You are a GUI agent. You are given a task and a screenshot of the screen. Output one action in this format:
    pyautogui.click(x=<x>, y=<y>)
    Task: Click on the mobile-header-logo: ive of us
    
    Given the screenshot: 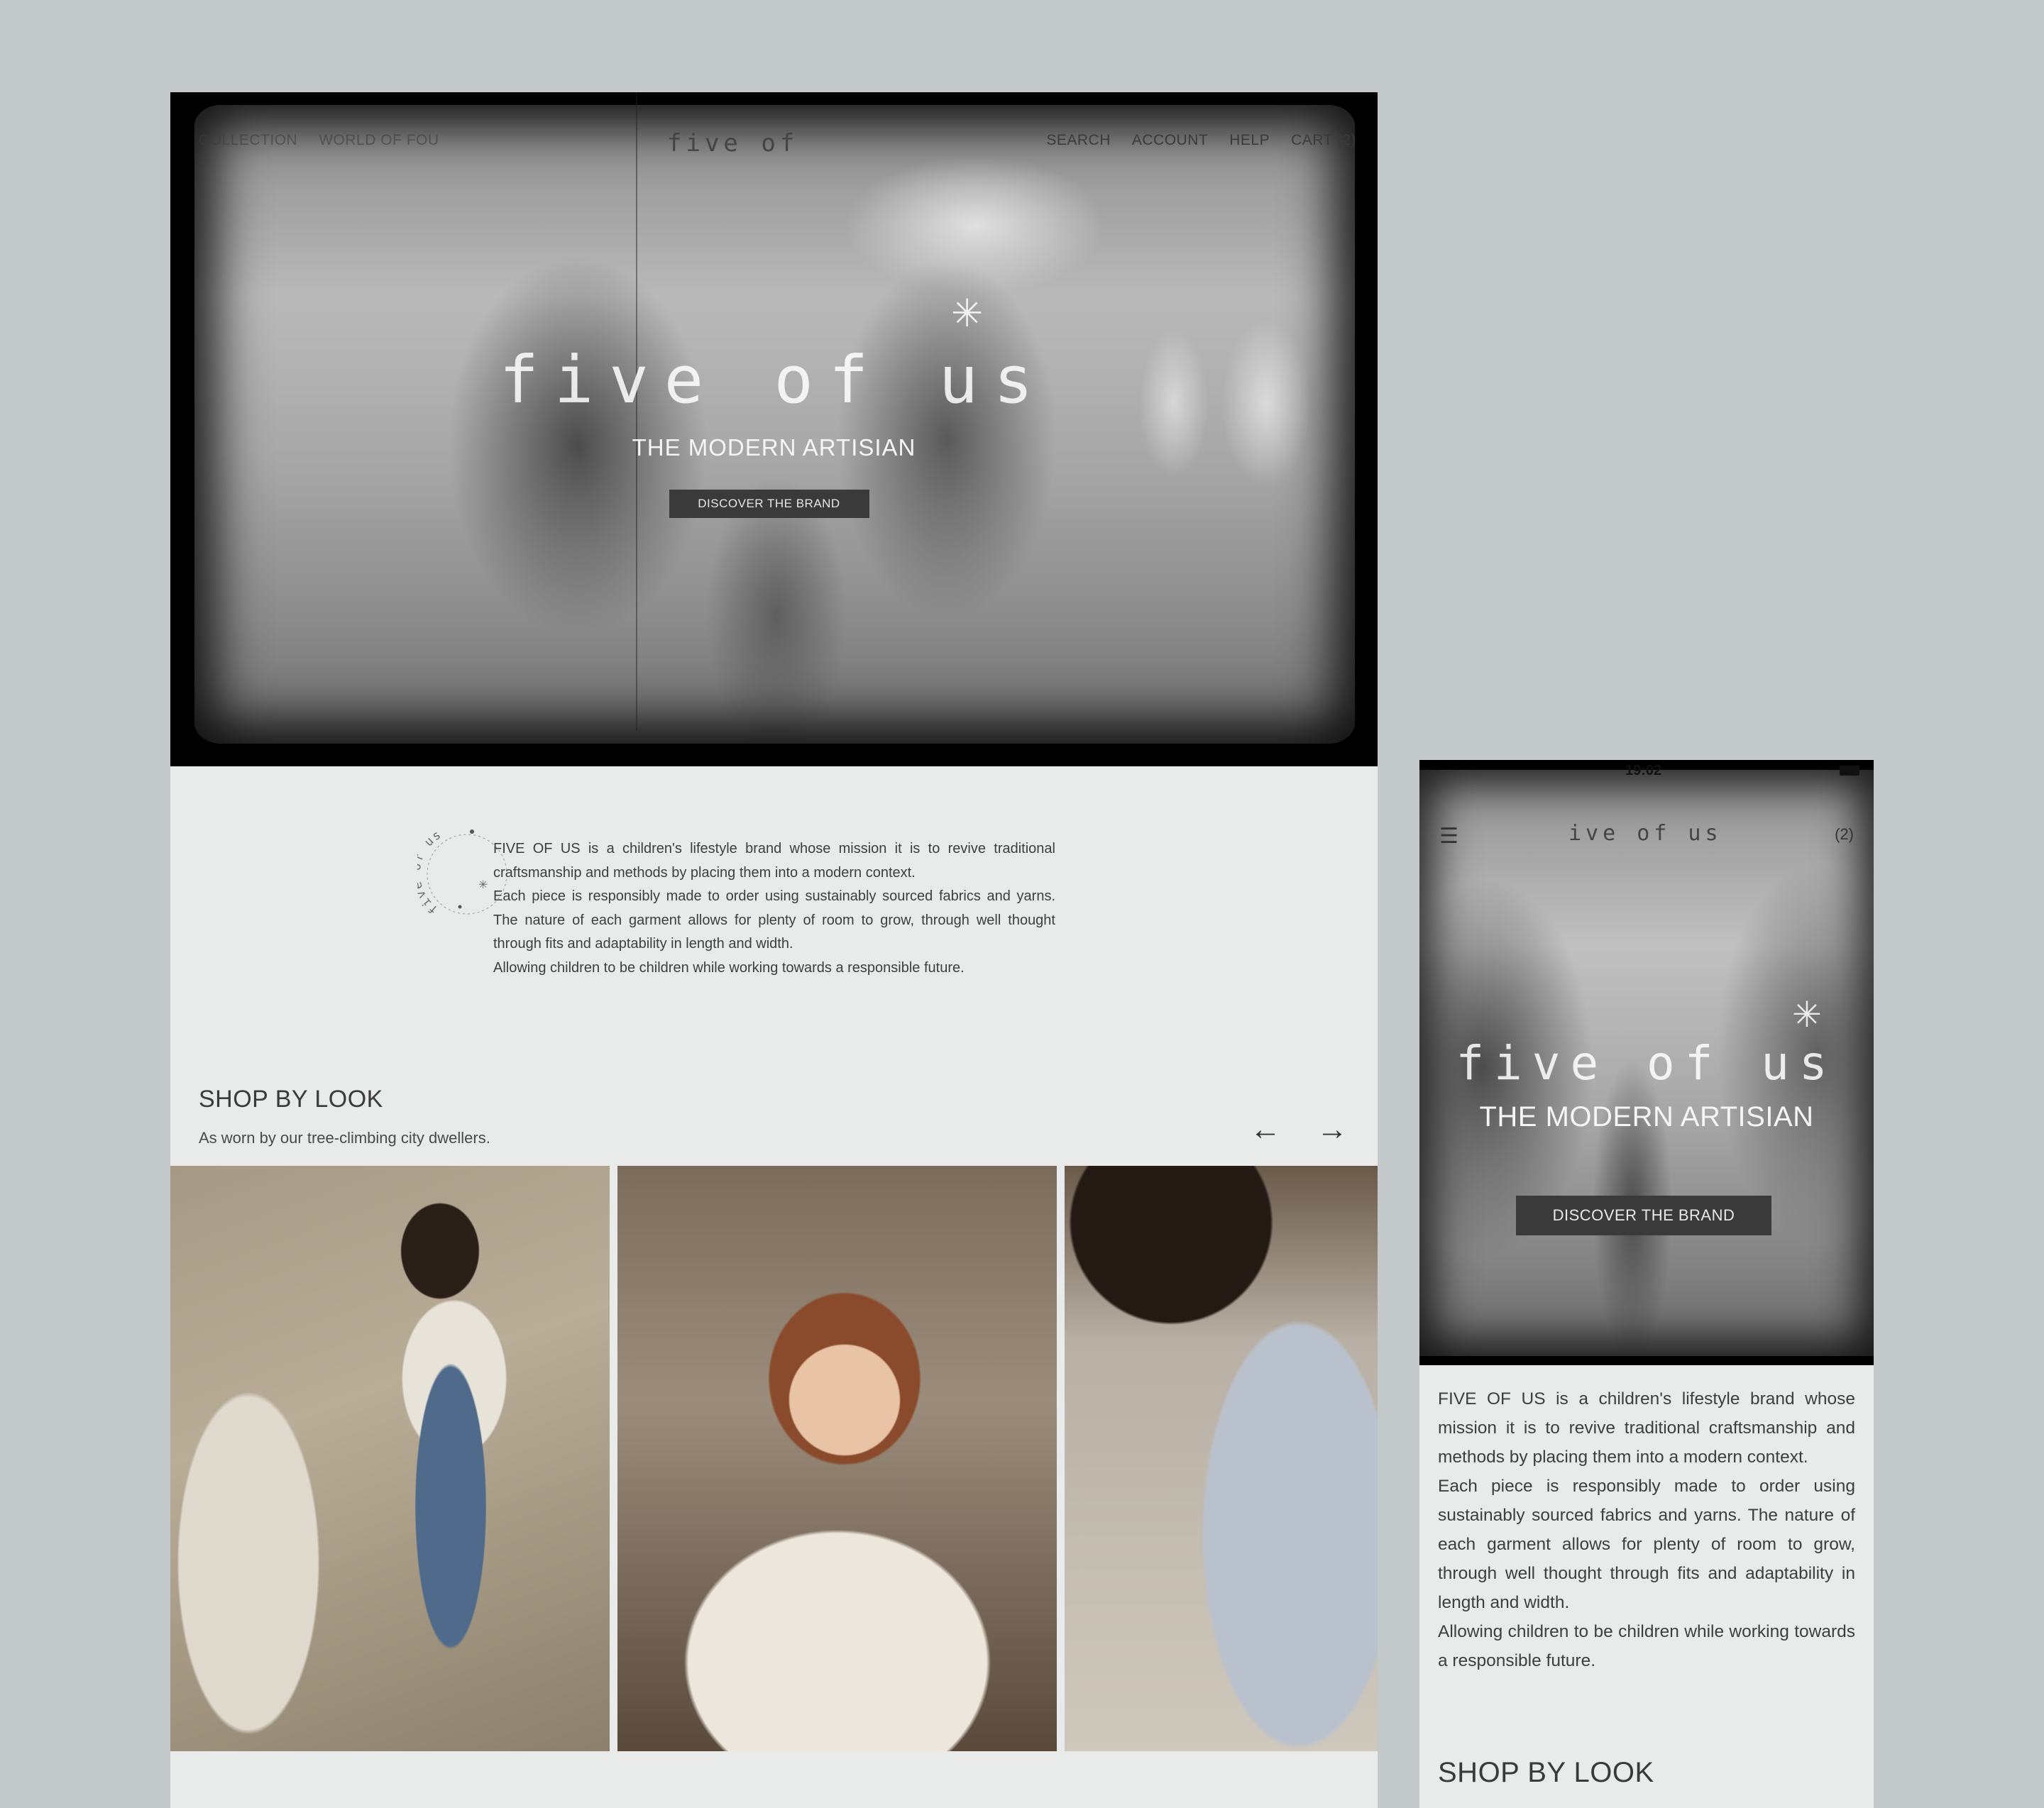 What is the action you would take?
    pyautogui.click(x=1645, y=833)
    